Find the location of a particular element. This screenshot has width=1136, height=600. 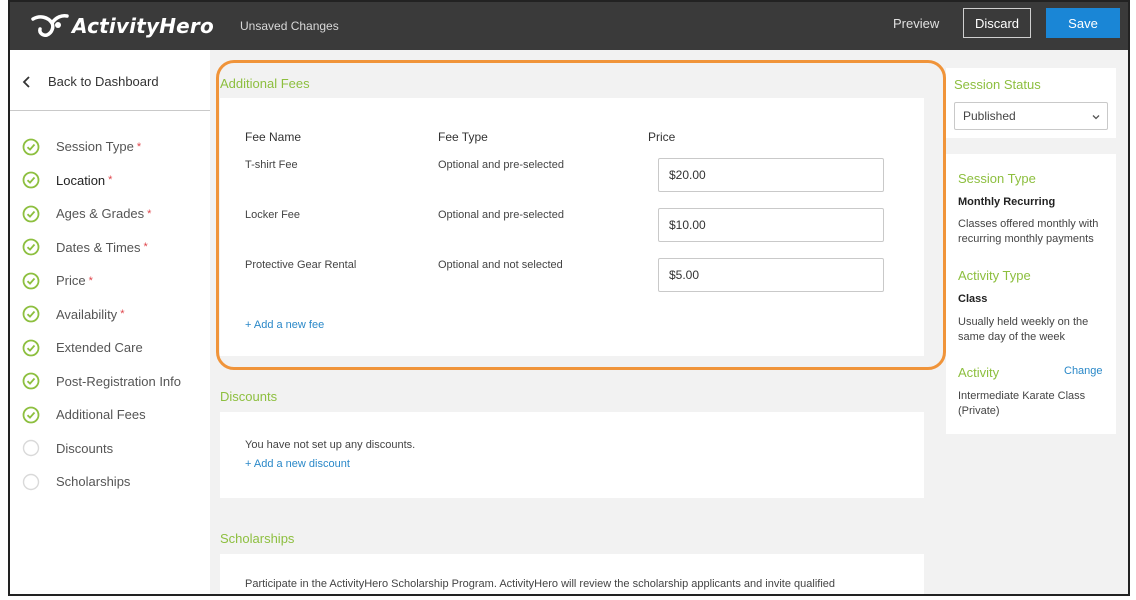

fee-name: Protective Gear Rental is located at coordinates (301, 265).